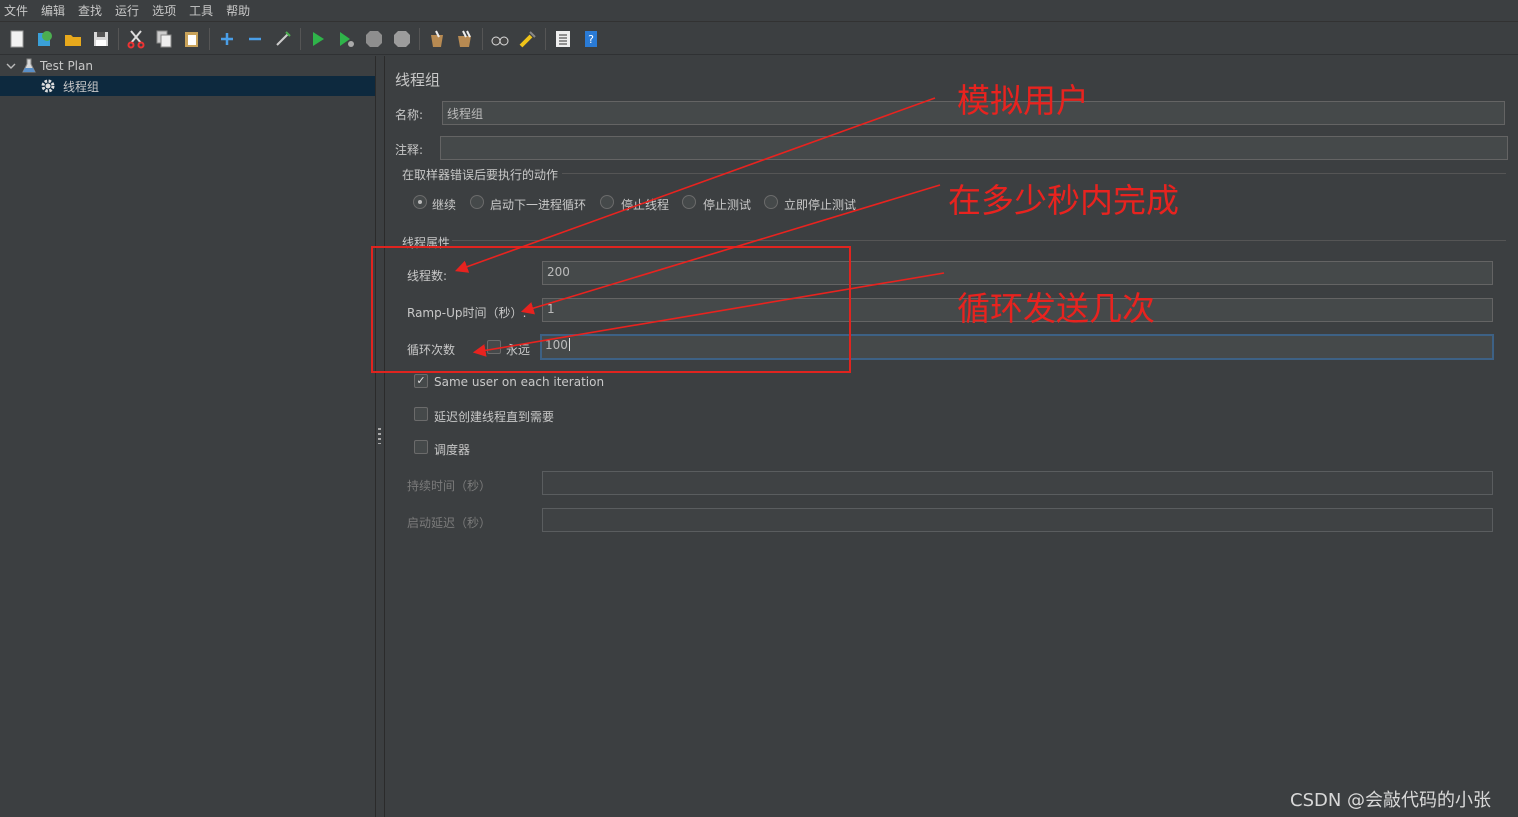  Describe the element at coordinates (1063, 200) in the screenshot. I see `annotation-within-seconds: 在多少秒内完成` at that location.